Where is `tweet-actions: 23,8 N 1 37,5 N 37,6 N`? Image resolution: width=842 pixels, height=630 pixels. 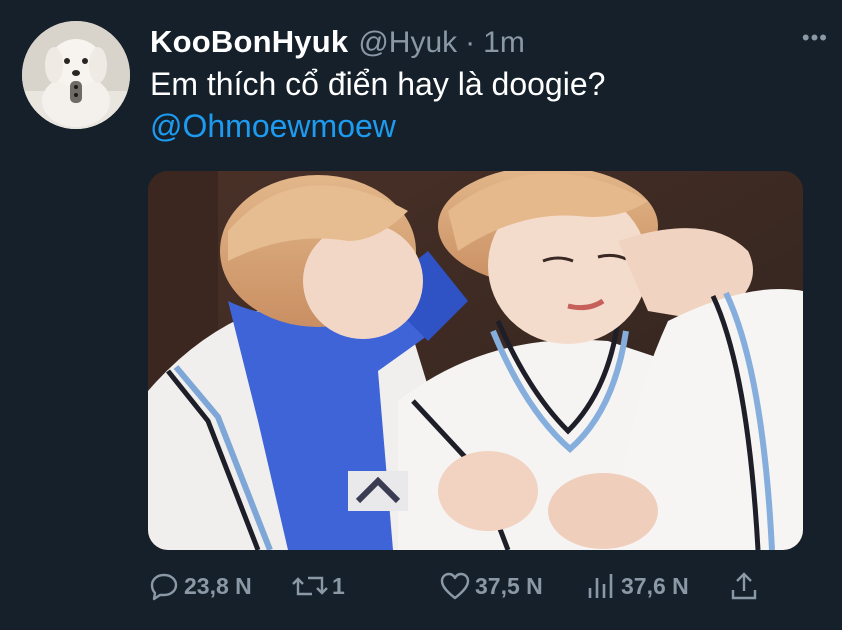 tweet-actions: 23,8 N 1 37,5 N 37,6 N is located at coordinates (488, 586).